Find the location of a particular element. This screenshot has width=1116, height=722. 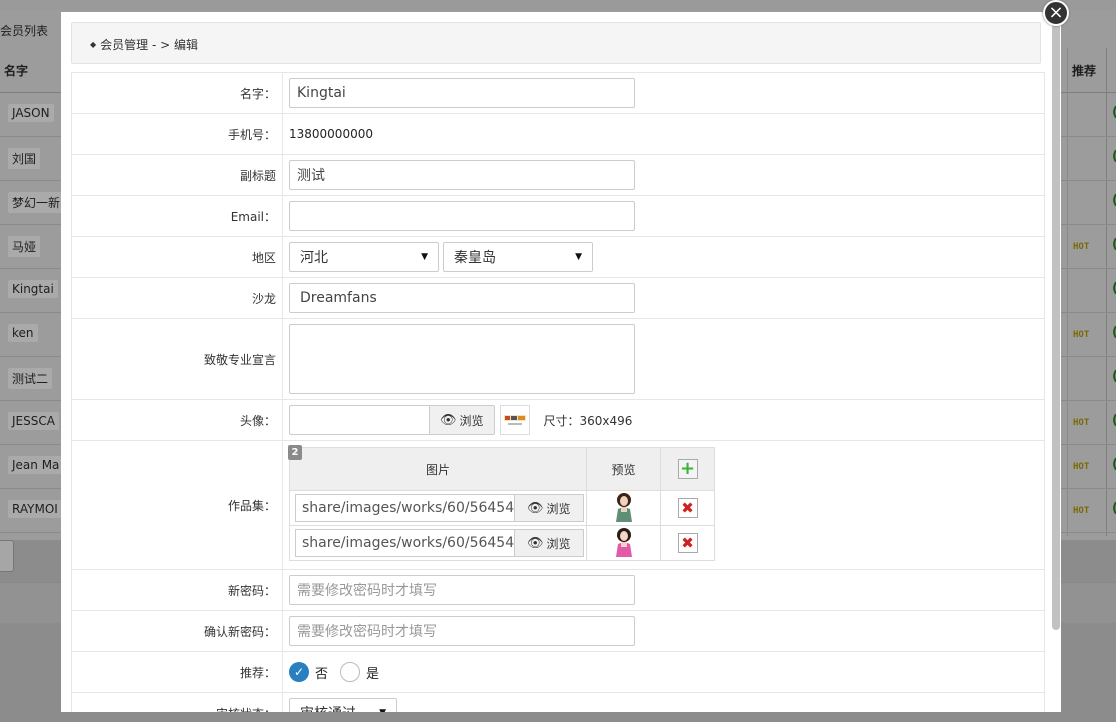

tribute-label: 致敬专业宣言 is located at coordinates (177, 359).